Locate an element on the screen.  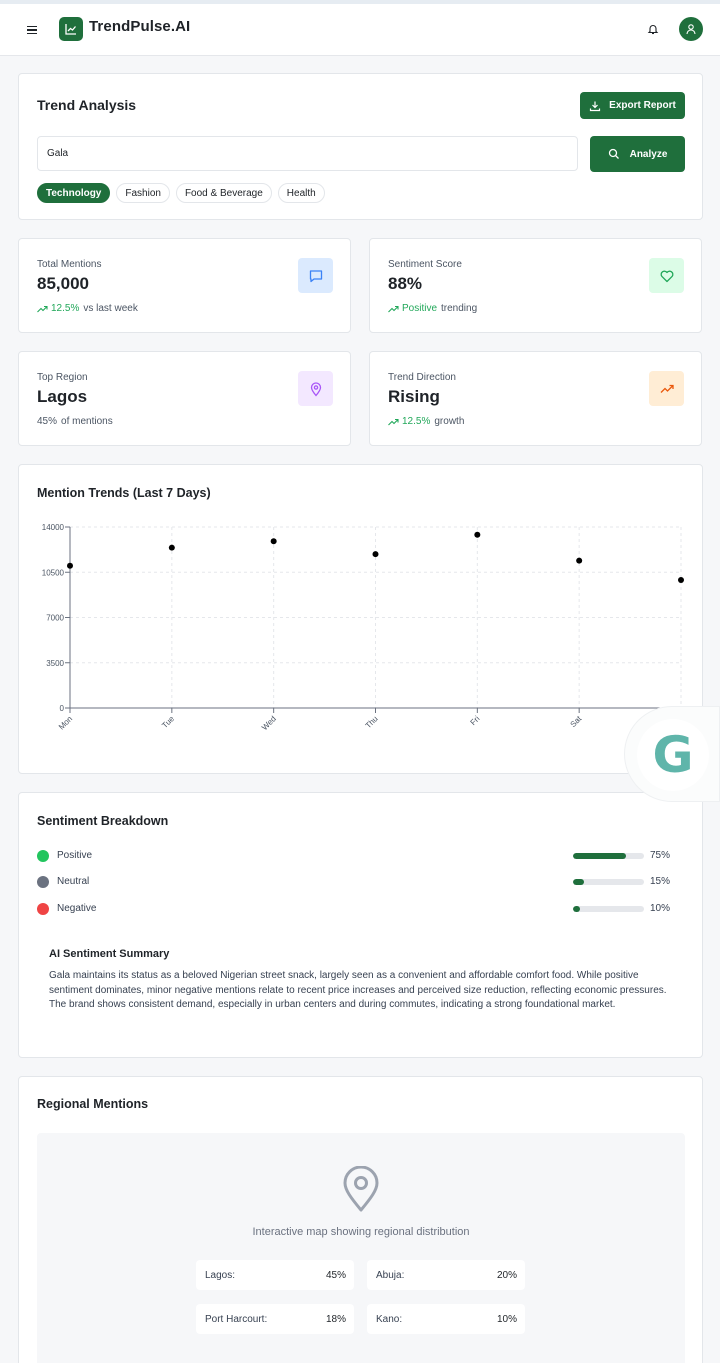
region-value: 20% is located at coordinates (506, 1275).